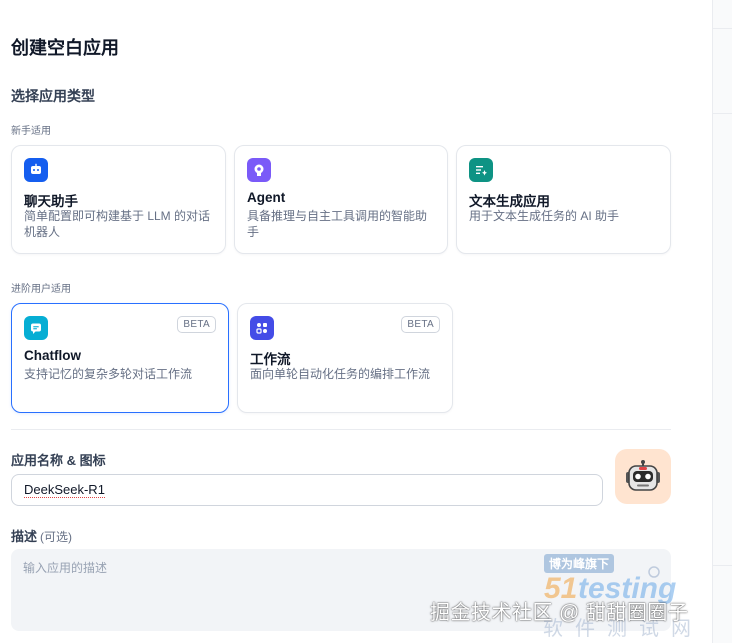 This screenshot has width=732, height=643. Describe the element at coordinates (345, 358) in the screenshot. I see `app-type-card-workflow: BETA 工作流 面向单轮自动化任务的编排工作流` at that location.